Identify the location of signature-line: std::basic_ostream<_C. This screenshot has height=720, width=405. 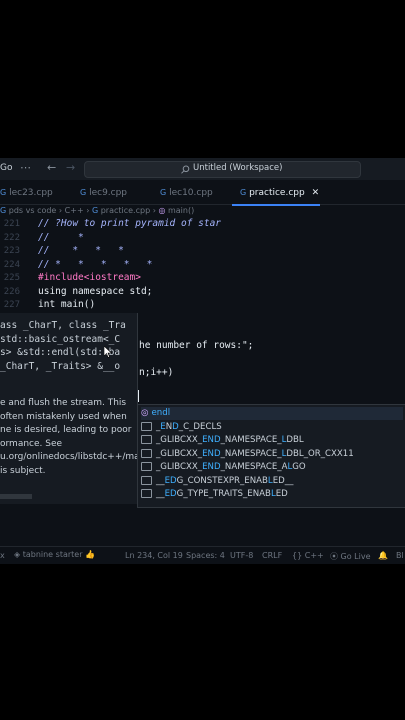
(60, 339).